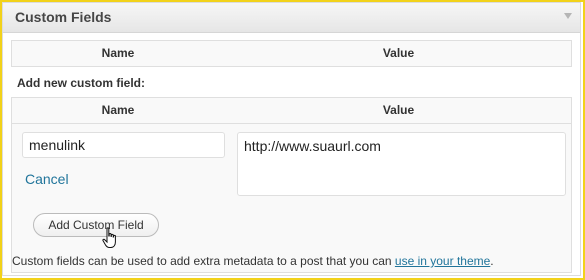 The image size is (585, 280). Describe the element at coordinates (291, 53) in the screenshot. I see `existing-fields-table: Name Value` at that location.